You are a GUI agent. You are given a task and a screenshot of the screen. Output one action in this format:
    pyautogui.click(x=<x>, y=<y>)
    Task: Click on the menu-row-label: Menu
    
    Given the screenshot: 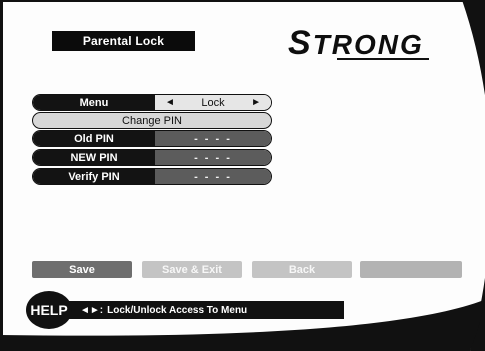 What is the action you would take?
    pyautogui.click(x=94, y=102)
    